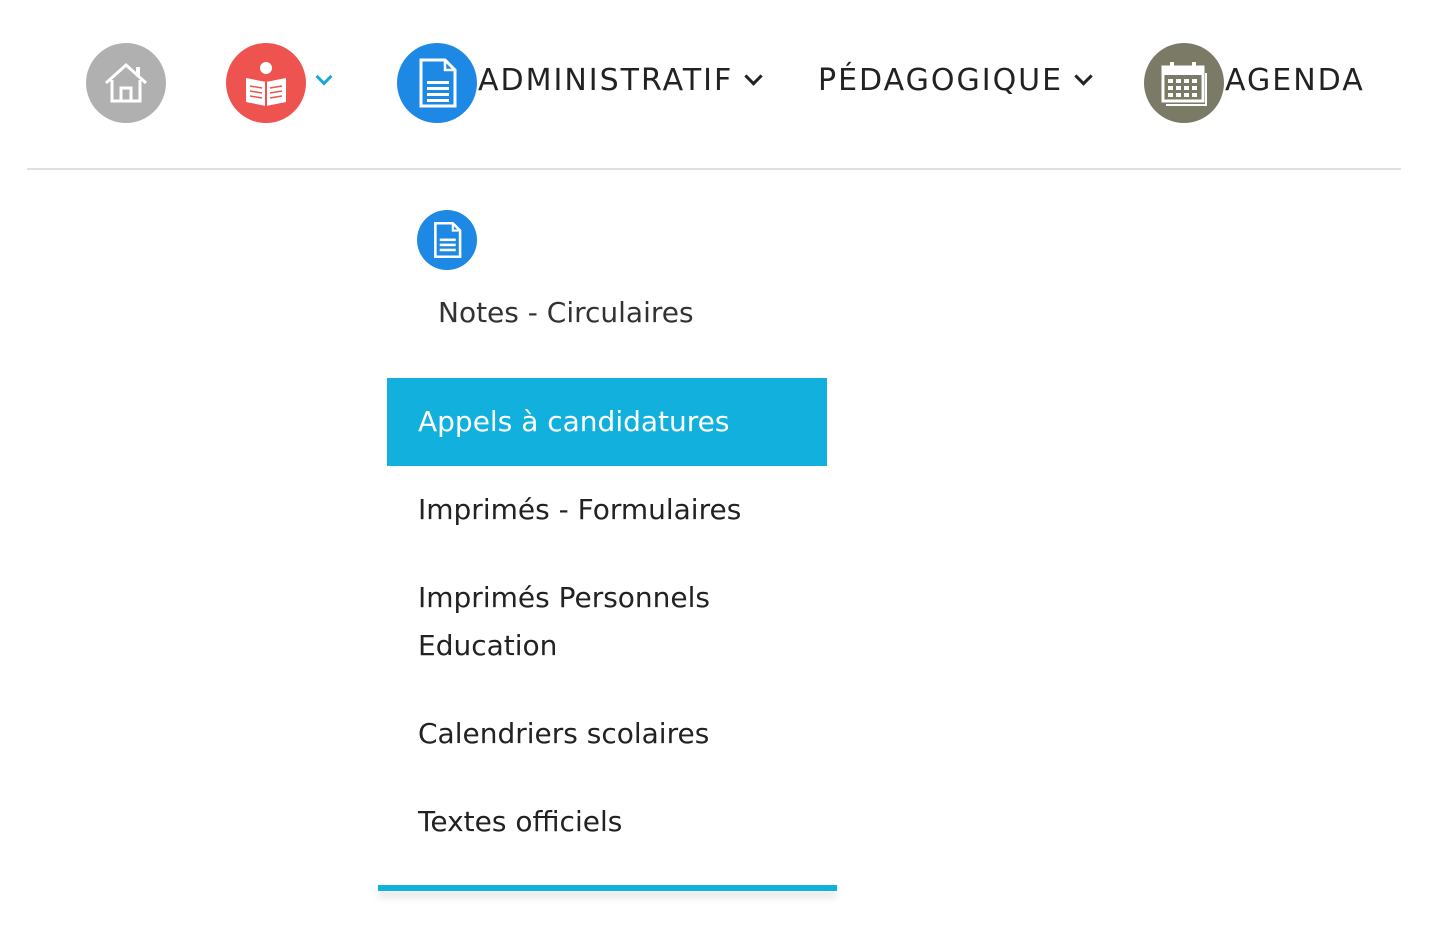 This screenshot has width=1446, height=939. What do you see at coordinates (606, 80) in the screenshot?
I see `nav-administratif-label: ADMINISTRATIF` at bounding box center [606, 80].